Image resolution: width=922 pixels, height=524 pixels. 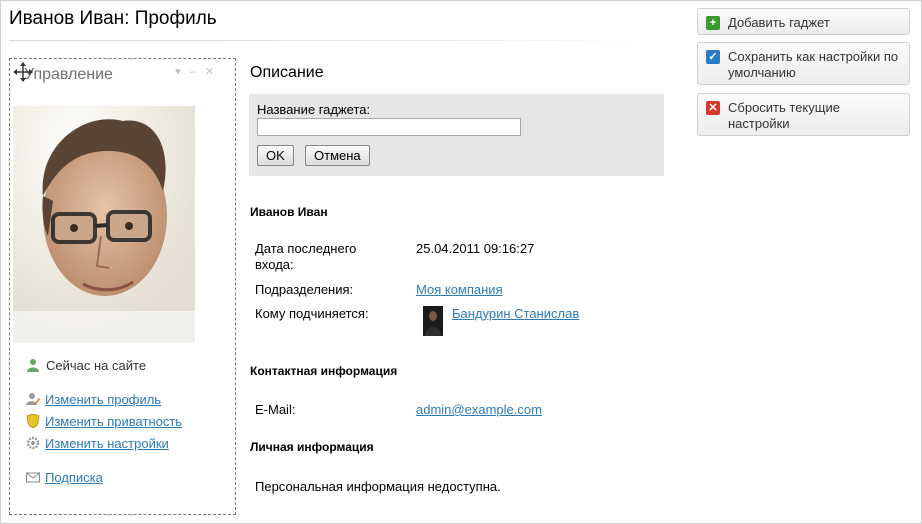 I want to click on cross-icon: ✕, so click(x=713, y=108).